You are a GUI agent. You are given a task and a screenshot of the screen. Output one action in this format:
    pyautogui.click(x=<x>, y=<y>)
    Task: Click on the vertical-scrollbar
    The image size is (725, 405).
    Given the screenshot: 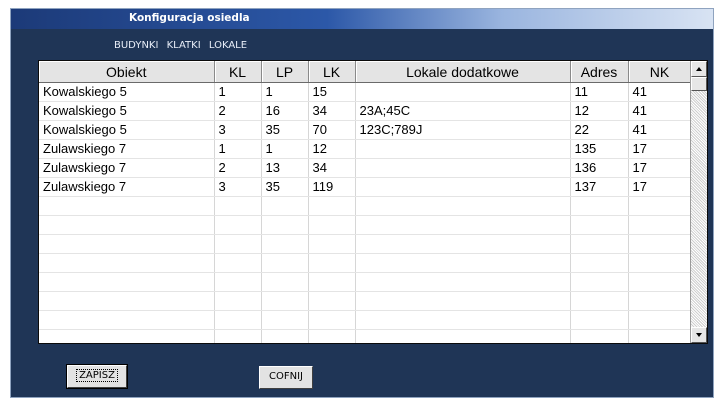 What is the action you would take?
    pyautogui.click(x=698, y=202)
    